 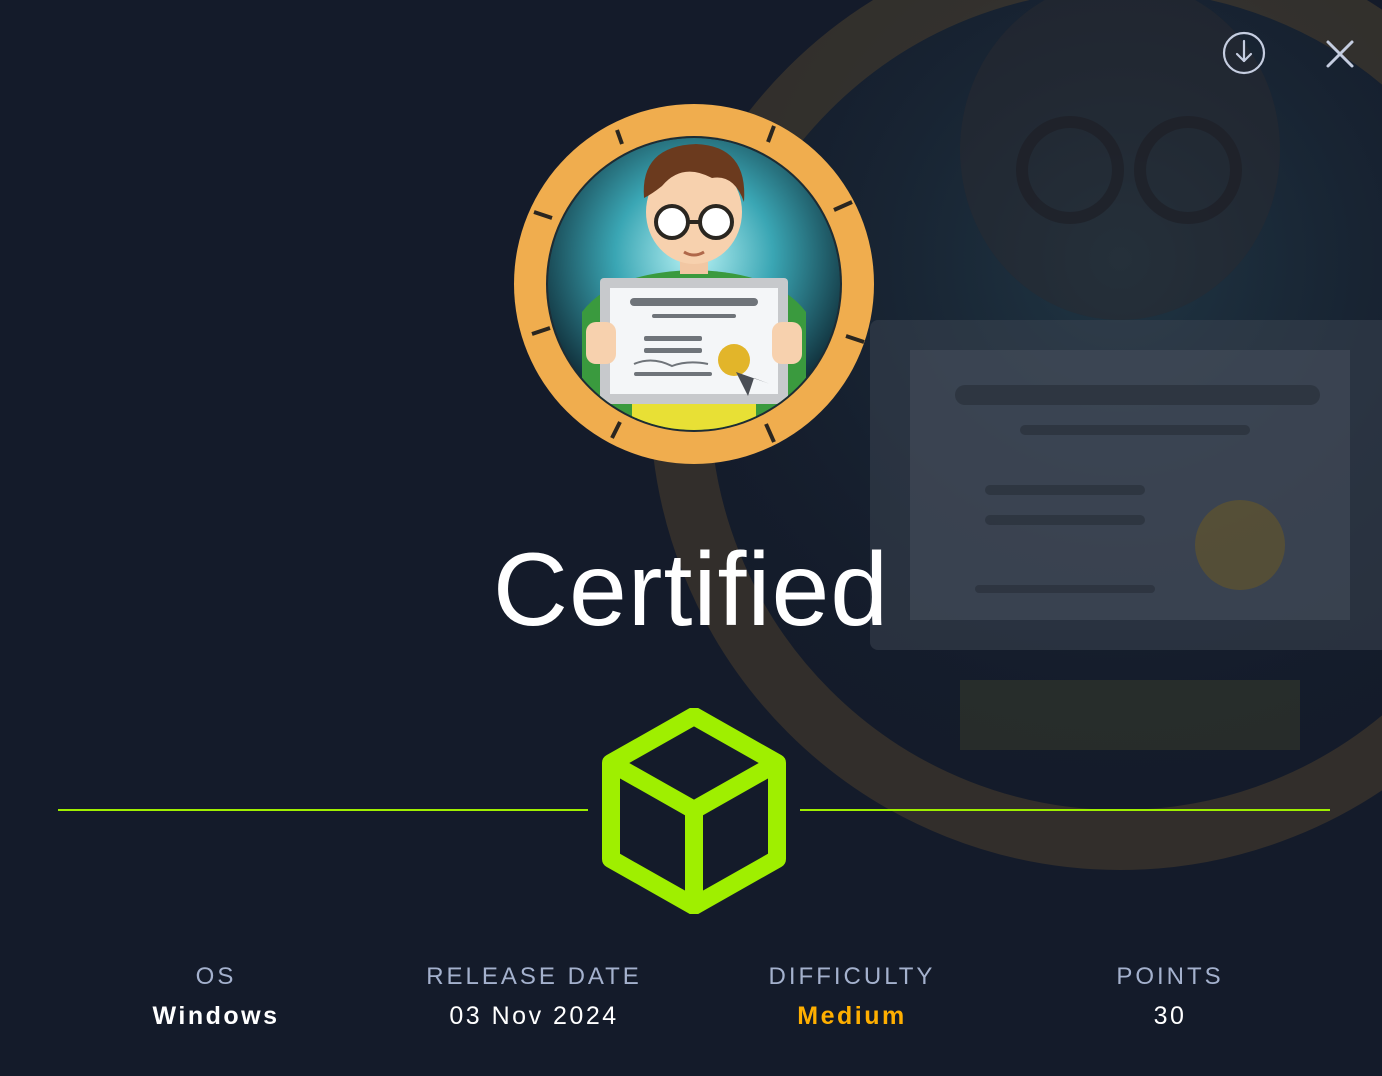 I want to click on machine-avatar, so click(x=694, y=284).